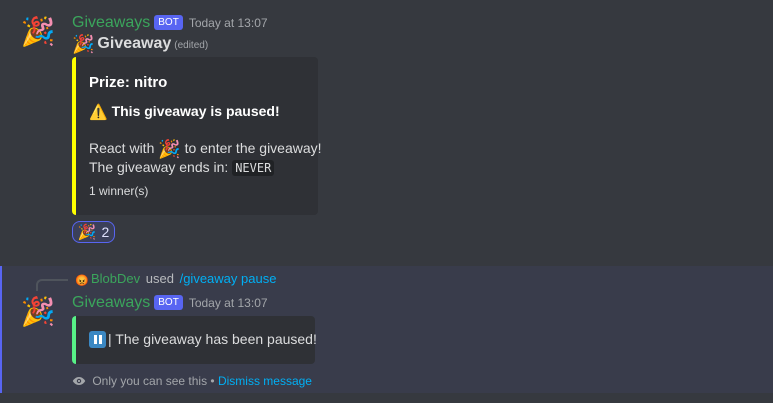 Image resolution: width=773 pixels, height=403 pixels. What do you see at coordinates (159, 278) in the screenshot?
I see `reply-used-label: used` at bounding box center [159, 278].